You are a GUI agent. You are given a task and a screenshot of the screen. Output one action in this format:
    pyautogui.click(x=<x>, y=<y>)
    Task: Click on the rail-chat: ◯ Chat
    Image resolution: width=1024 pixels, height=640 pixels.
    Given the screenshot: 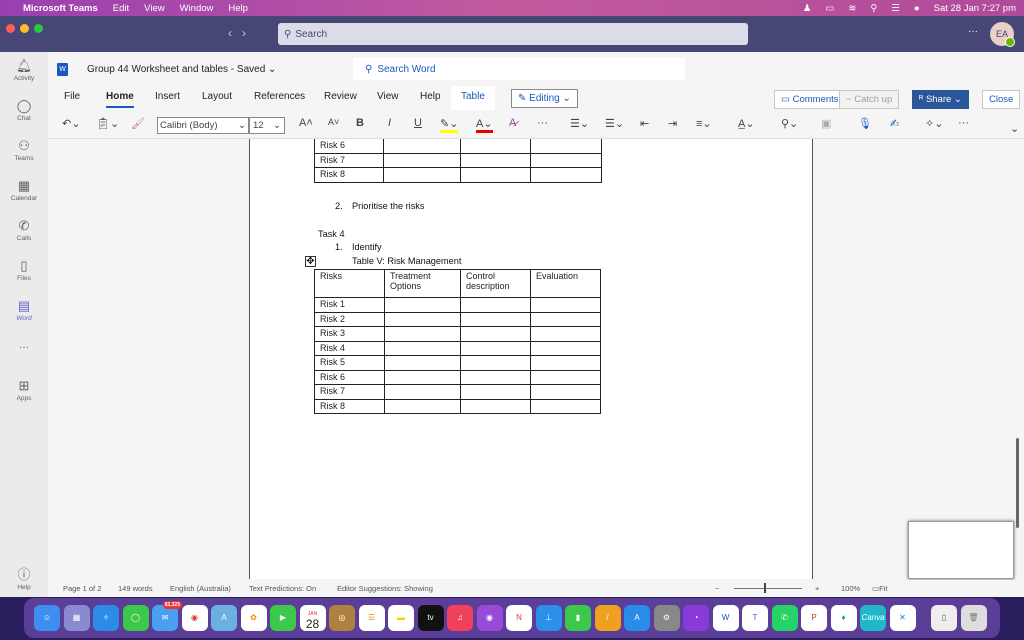 What is the action you would take?
    pyautogui.click(x=24, y=110)
    